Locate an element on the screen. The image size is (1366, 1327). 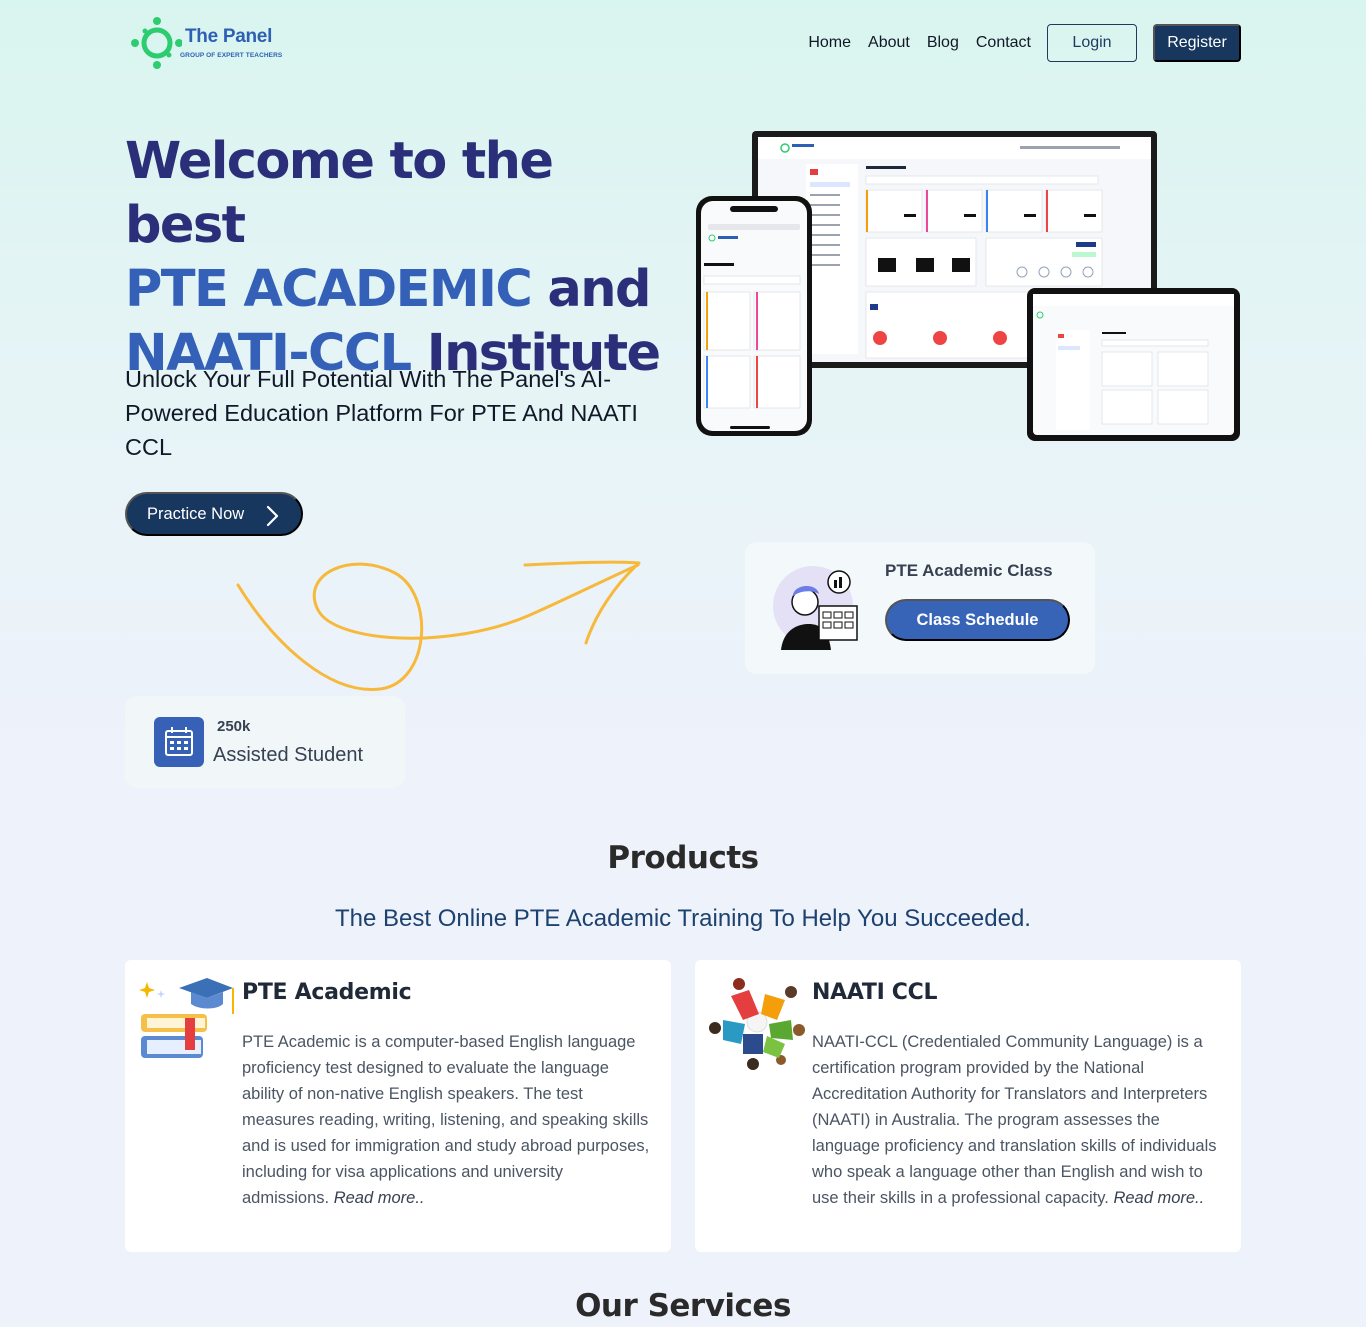
stat-label: Assisted Student is located at coordinates (288, 755).